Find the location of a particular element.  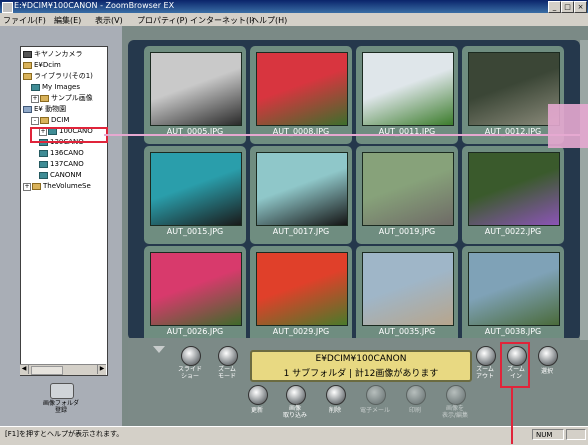

menu-internet: インターネット(I) is located at coordinates (222, 20).